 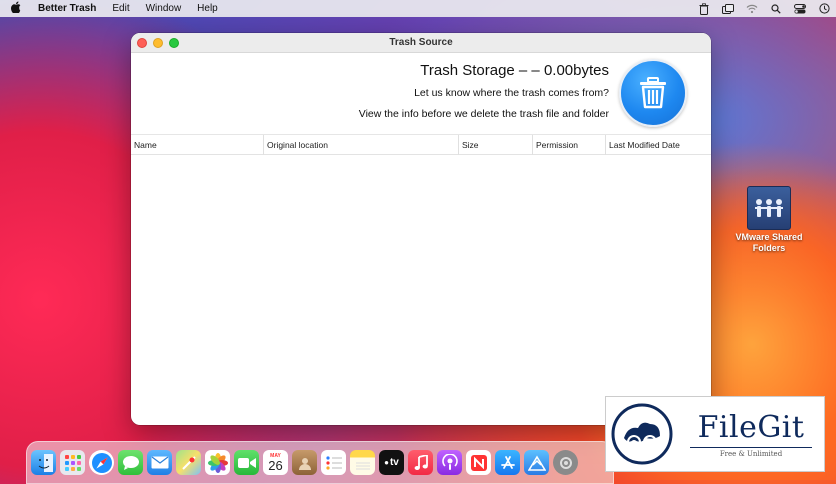 What do you see at coordinates (159, 462) in the screenshot?
I see `dock-mail-icon` at bounding box center [159, 462].